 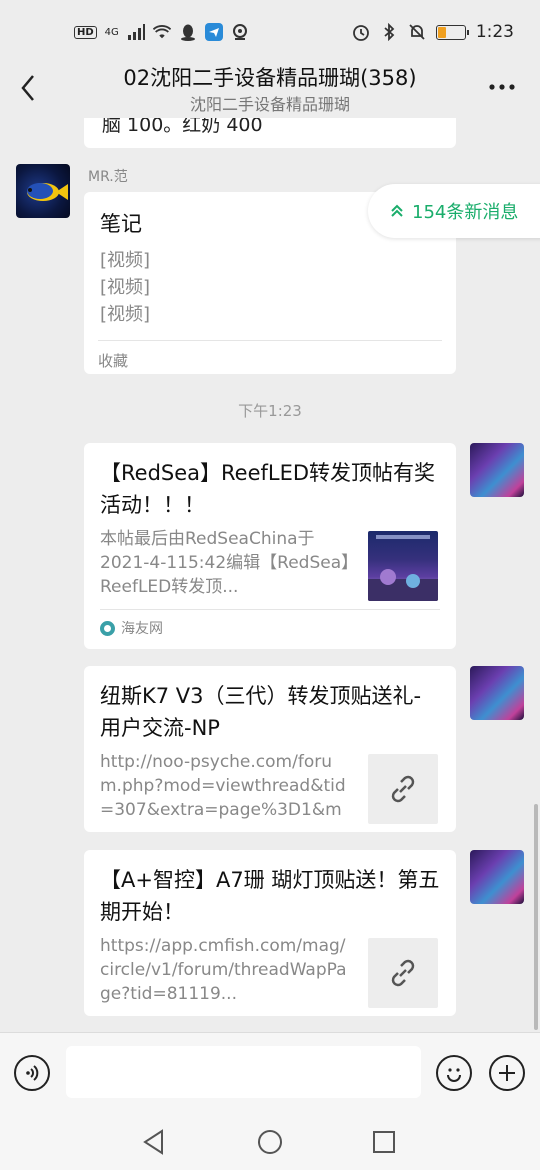 What do you see at coordinates (243, 1072) in the screenshot?
I see `message-input` at bounding box center [243, 1072].